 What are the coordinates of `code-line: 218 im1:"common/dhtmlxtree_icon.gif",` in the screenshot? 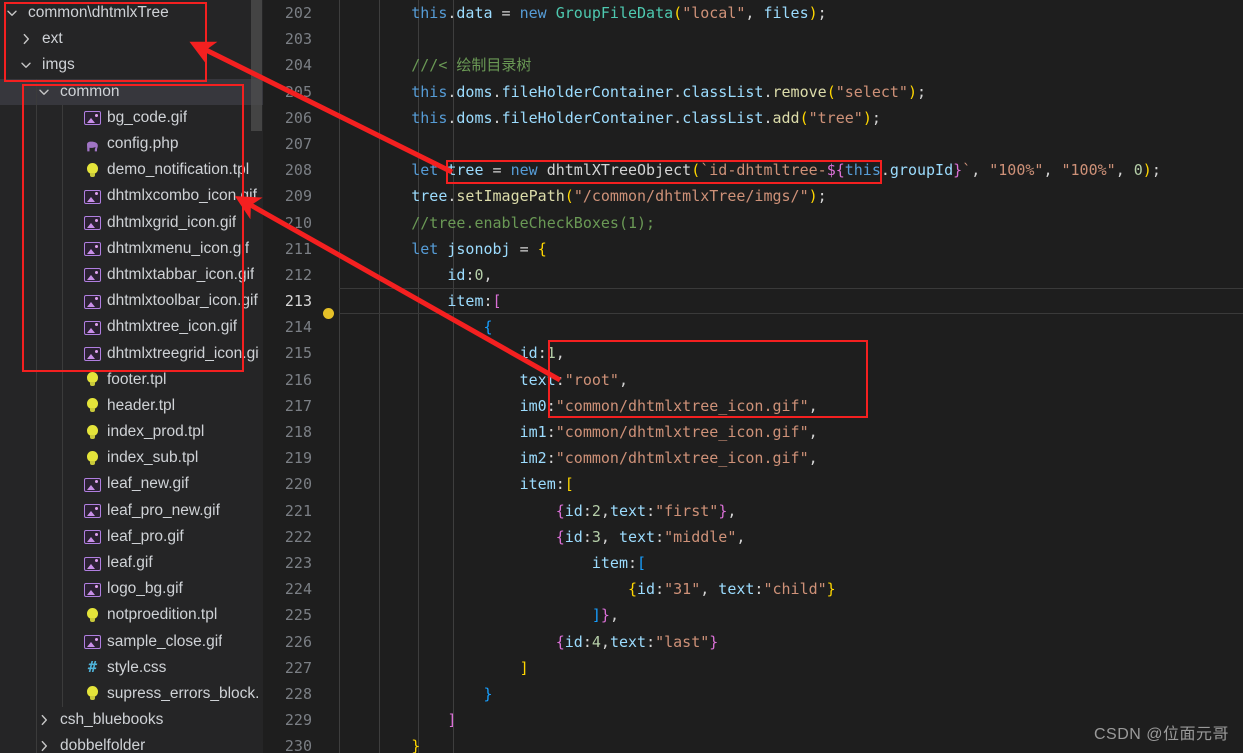 It's located at (753, 432).